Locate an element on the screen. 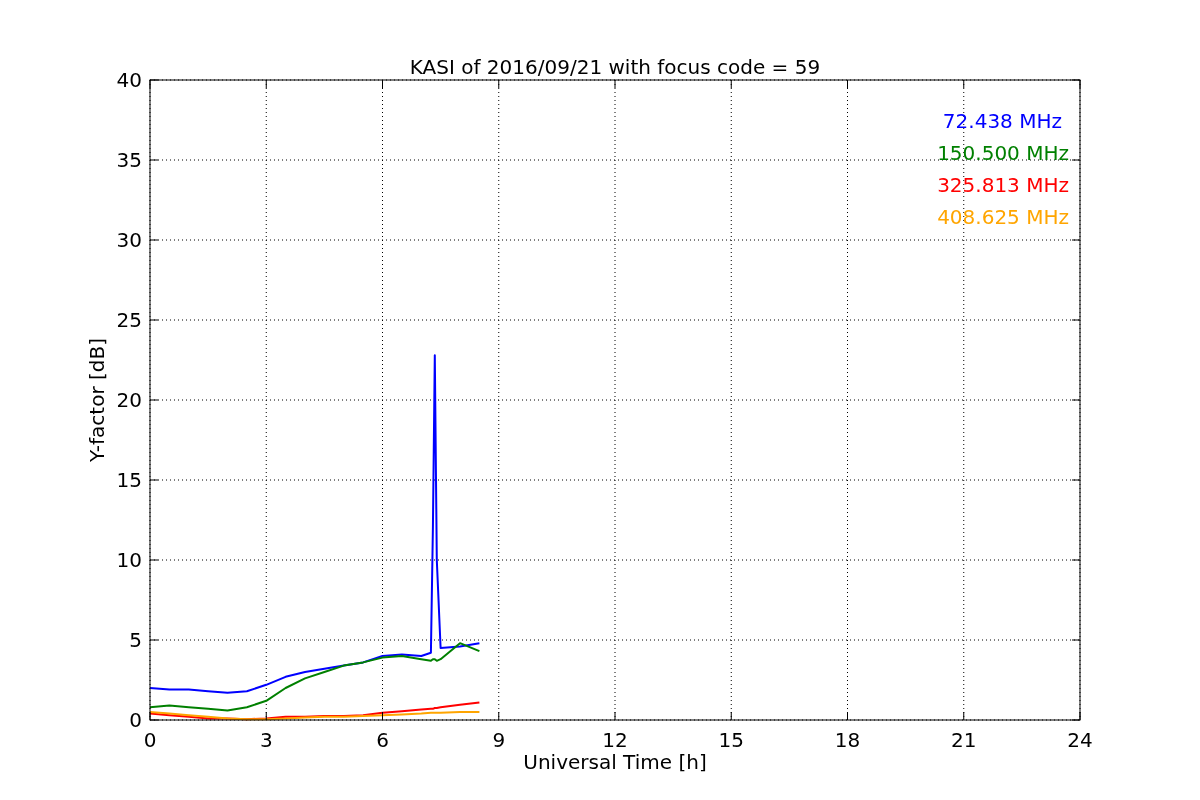 The width and height of the screenshot is (1200, 800). y-tick-label: 20 is located at coordinates (129, 400).